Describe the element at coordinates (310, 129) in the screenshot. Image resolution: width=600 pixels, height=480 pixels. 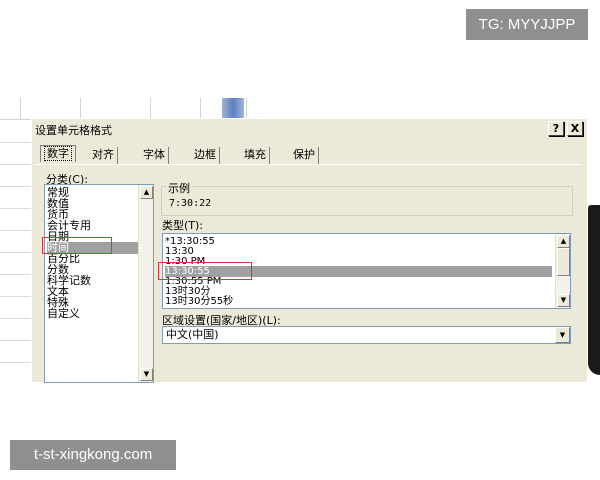
I see `dialog-titlebar: 设置单元格格式 ? X` at that location.